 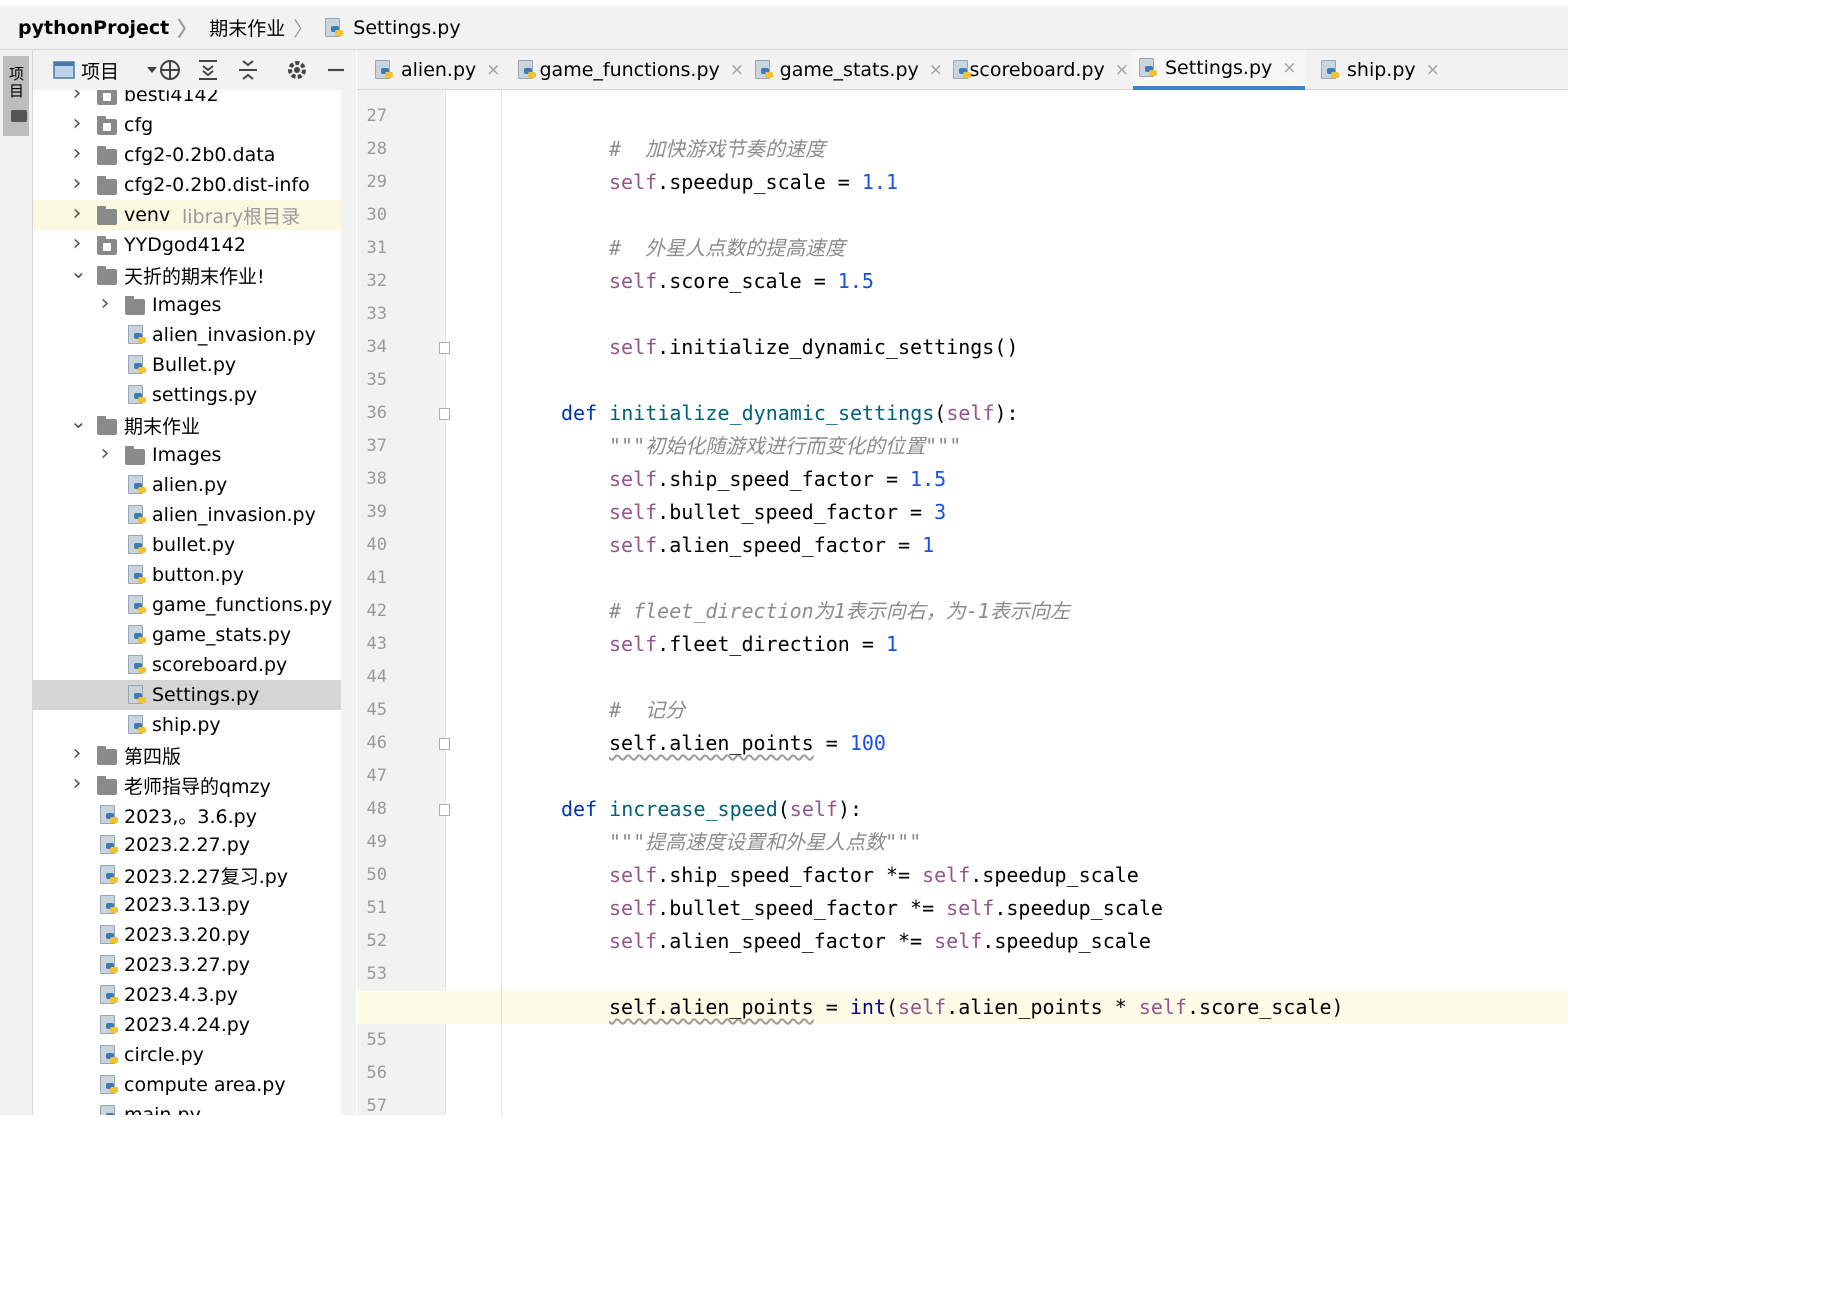 What do you see at coordinates (962, 149) in the screenshot?
I see `code-line: # 加快游戏节奏的速度` at bounding box center [962, 149].